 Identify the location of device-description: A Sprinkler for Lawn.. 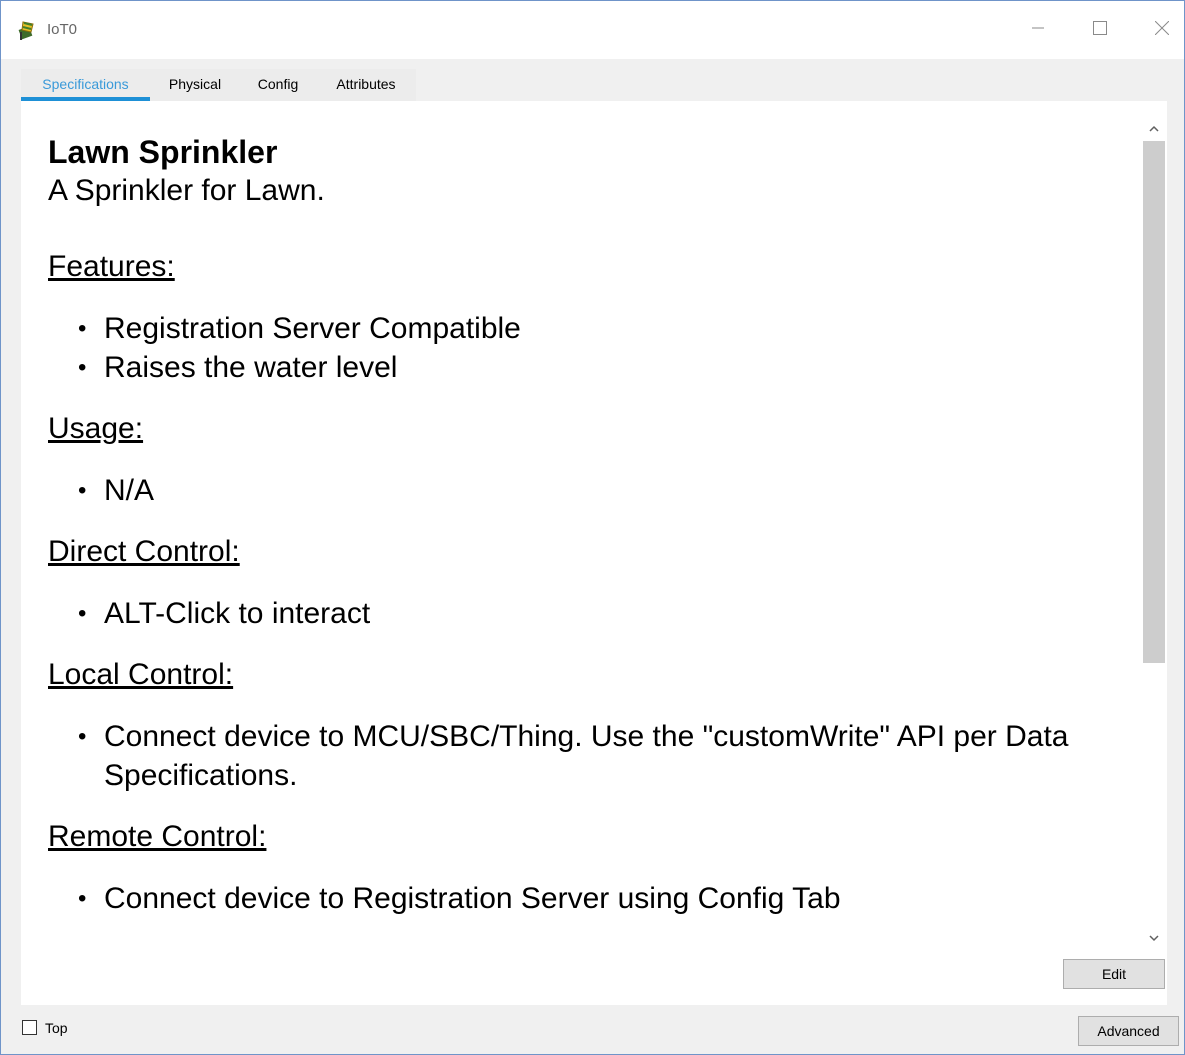
(186, 190).